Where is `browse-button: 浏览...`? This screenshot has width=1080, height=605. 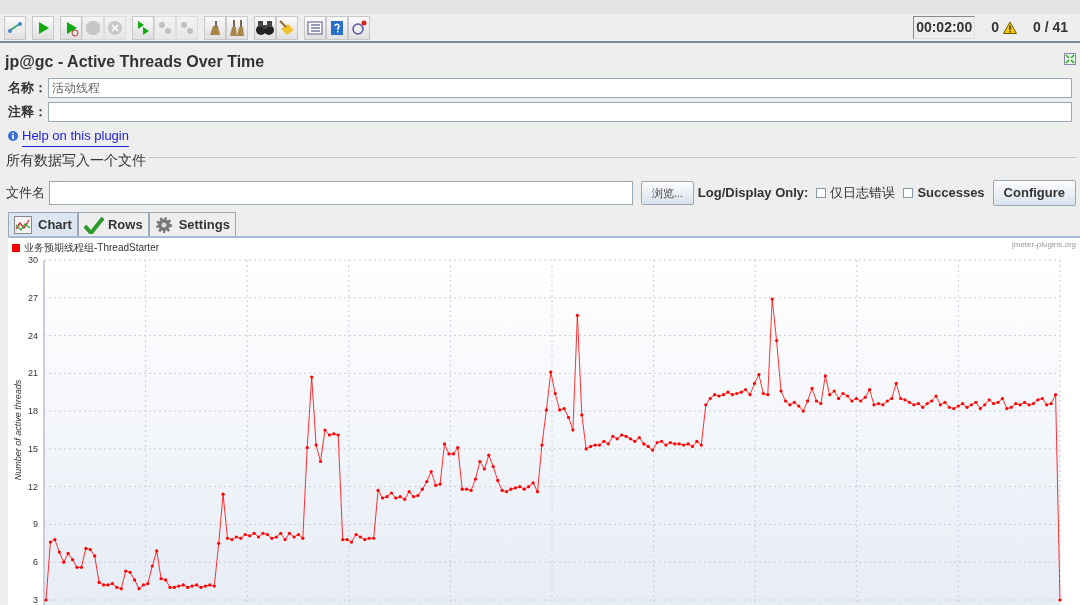 browse-button: 浏览... is located at coordinates (667, 193).